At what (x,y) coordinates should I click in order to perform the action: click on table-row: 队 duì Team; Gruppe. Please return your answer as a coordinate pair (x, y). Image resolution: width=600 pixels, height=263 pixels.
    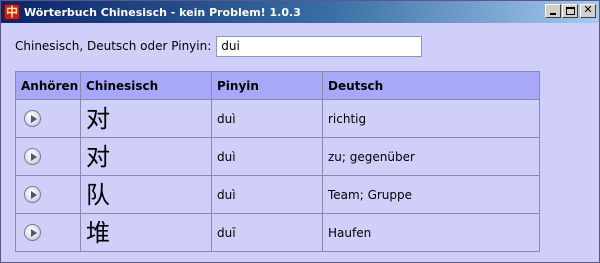
    Looking at the image, I should click on (277, 194).